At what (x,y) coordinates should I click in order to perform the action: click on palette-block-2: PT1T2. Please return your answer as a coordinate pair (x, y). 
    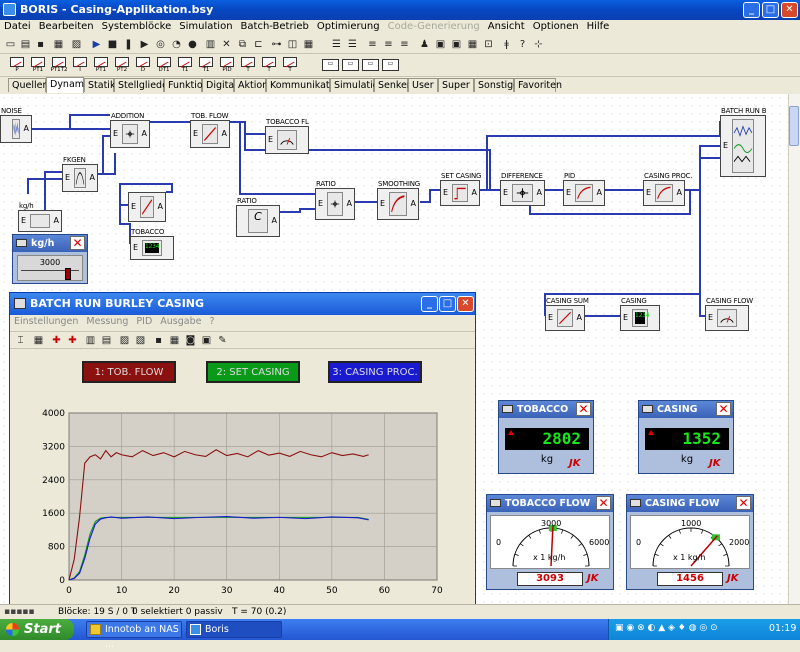
    Looking at the image, I should click on (59, 66).